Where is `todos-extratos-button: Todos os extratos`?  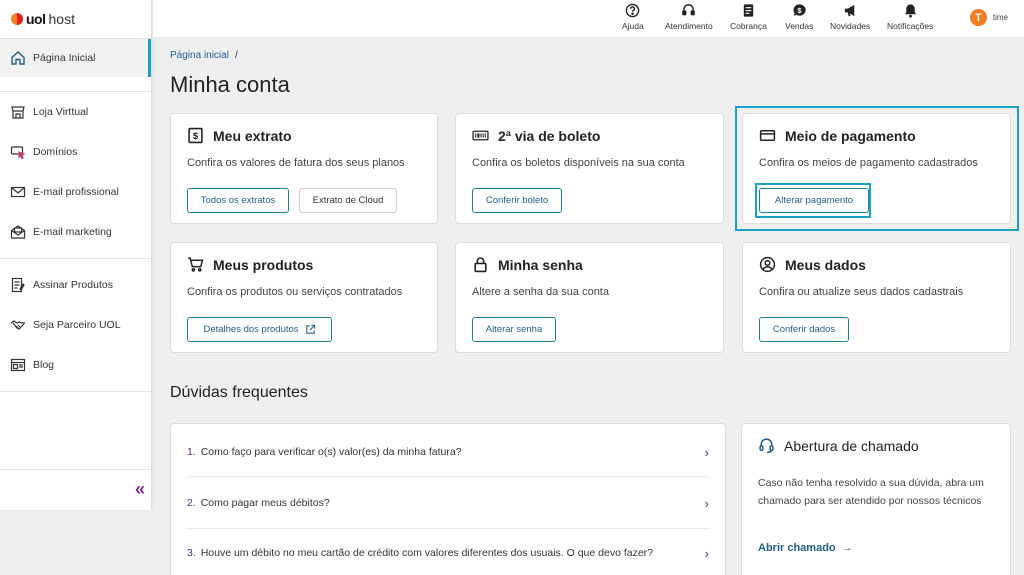
todos-extratos-button: Todos os extratos is located at coordinates (238, 200).